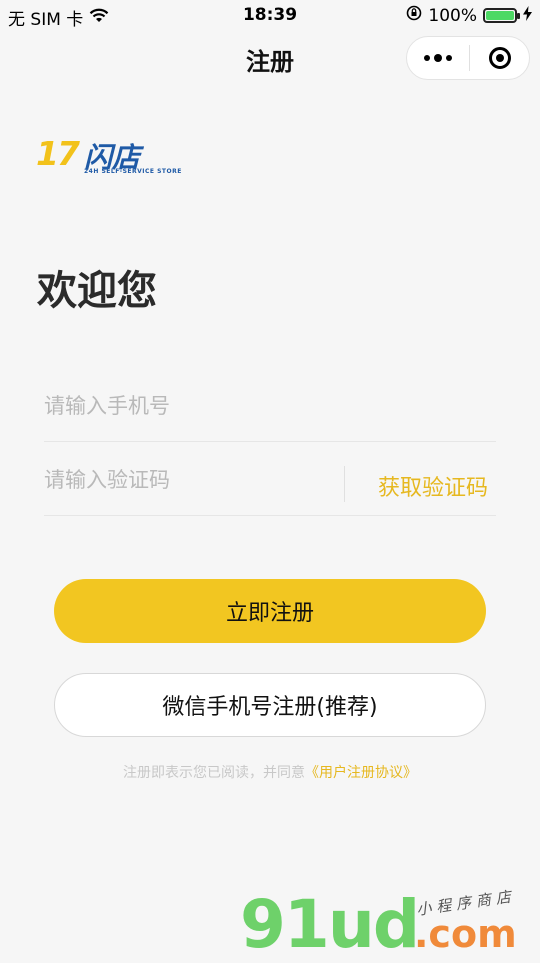  Describe the element at coordinates (270, 611) in the screenshot. I see `register-button: 立即注册` at that location.